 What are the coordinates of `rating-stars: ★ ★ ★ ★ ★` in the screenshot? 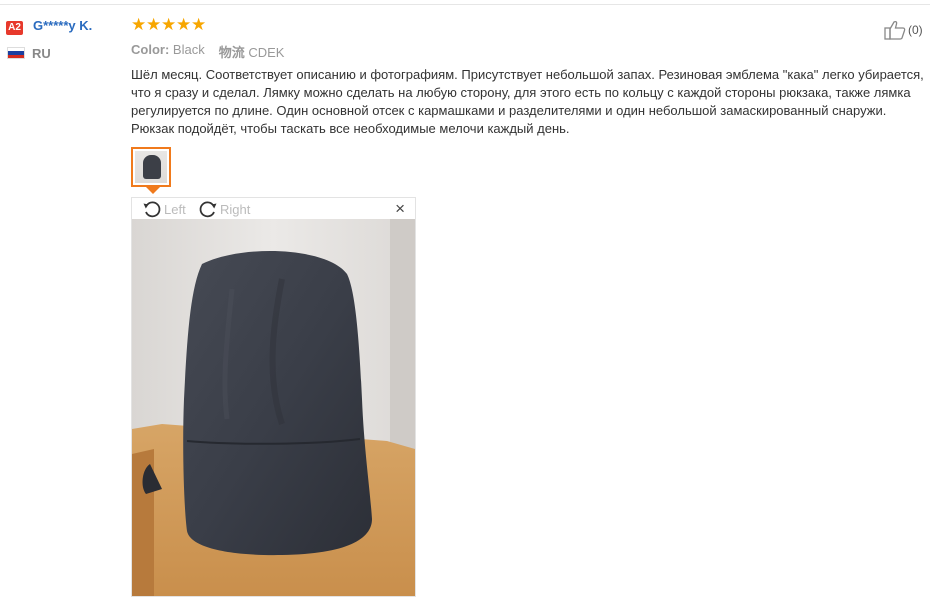 It's located at (168, 25).